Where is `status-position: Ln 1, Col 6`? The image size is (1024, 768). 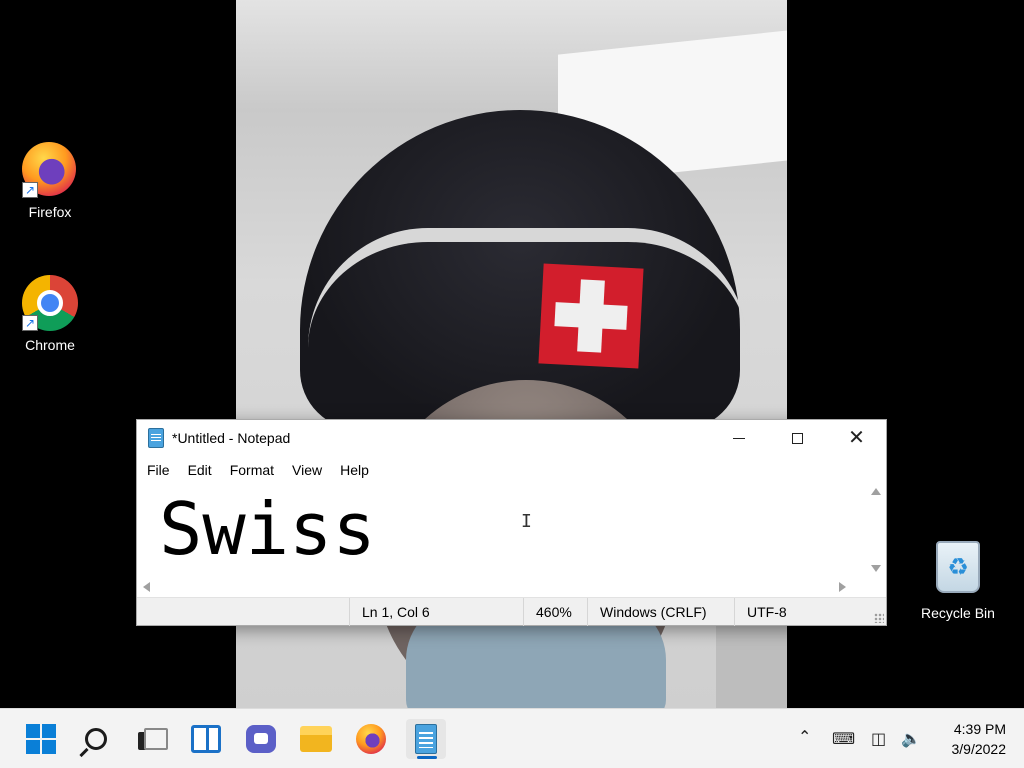 status-position: Ln 1, Col 6 is located at coordinates (436, 612).